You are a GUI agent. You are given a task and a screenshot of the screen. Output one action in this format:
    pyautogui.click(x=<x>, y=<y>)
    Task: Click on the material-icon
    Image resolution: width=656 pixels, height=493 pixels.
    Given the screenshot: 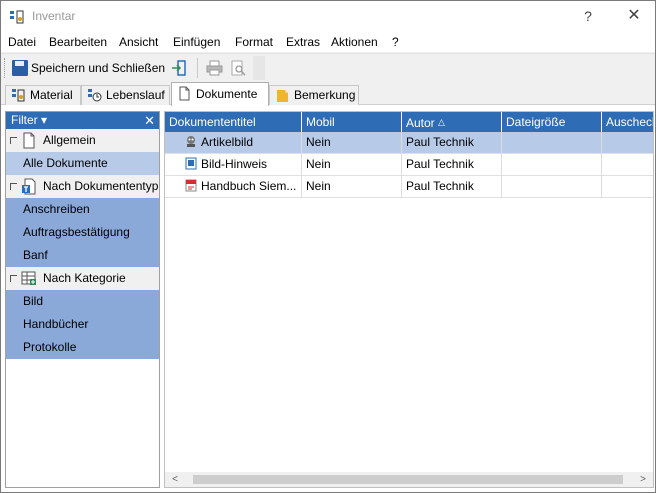 What is the action you would take?
    pyautogui.click(x=18, y=95)
    